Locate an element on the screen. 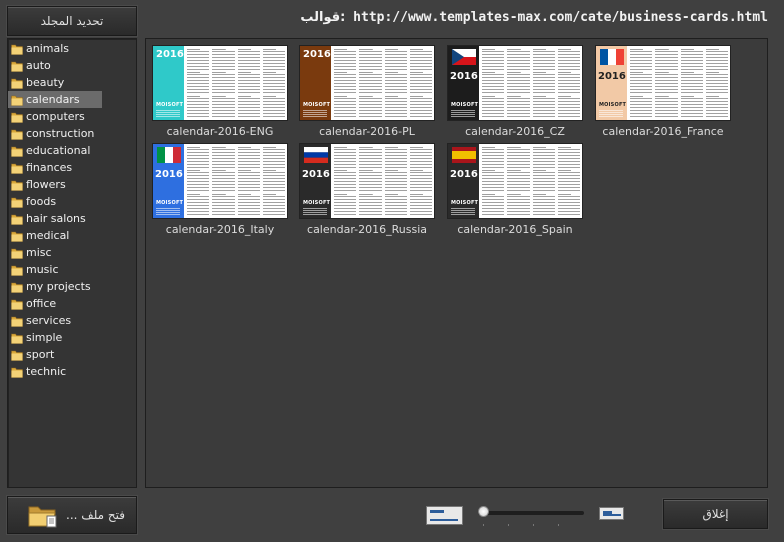 The image size is (784, 542). folder-item-label: finances is located at coordinates (49, 167).